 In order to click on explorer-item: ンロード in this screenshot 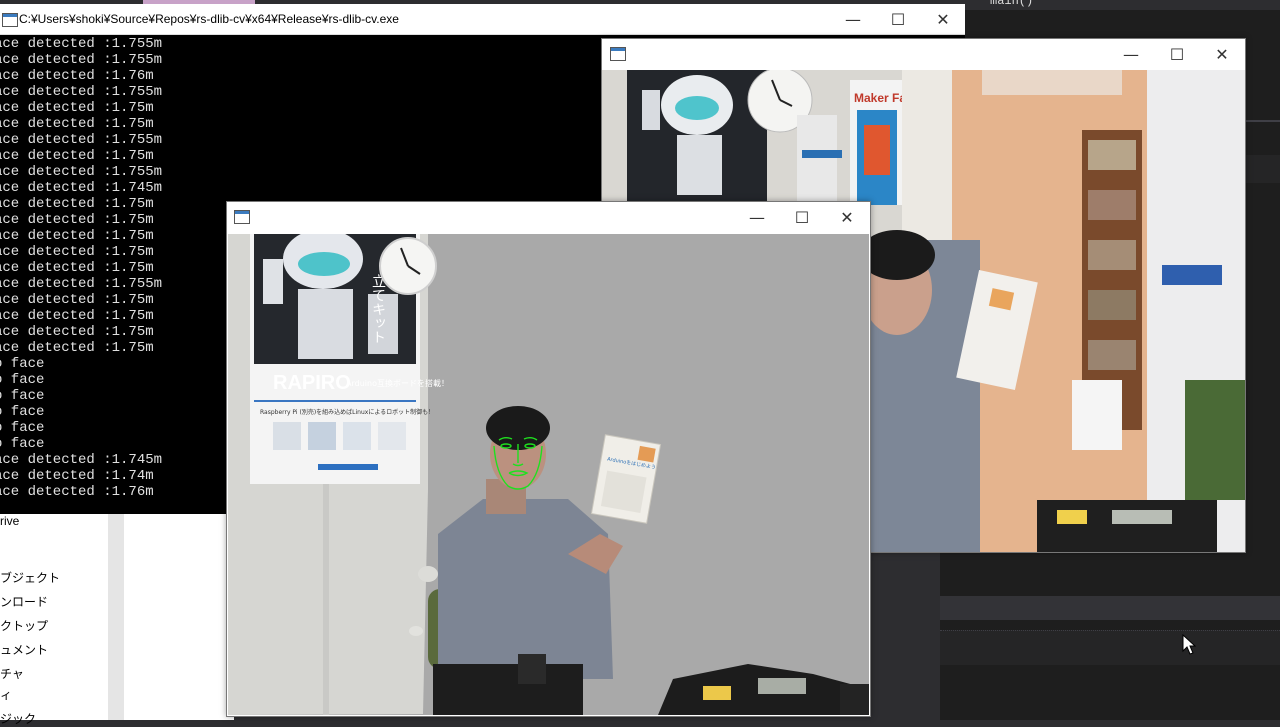, I will do `click(24, 601)`.